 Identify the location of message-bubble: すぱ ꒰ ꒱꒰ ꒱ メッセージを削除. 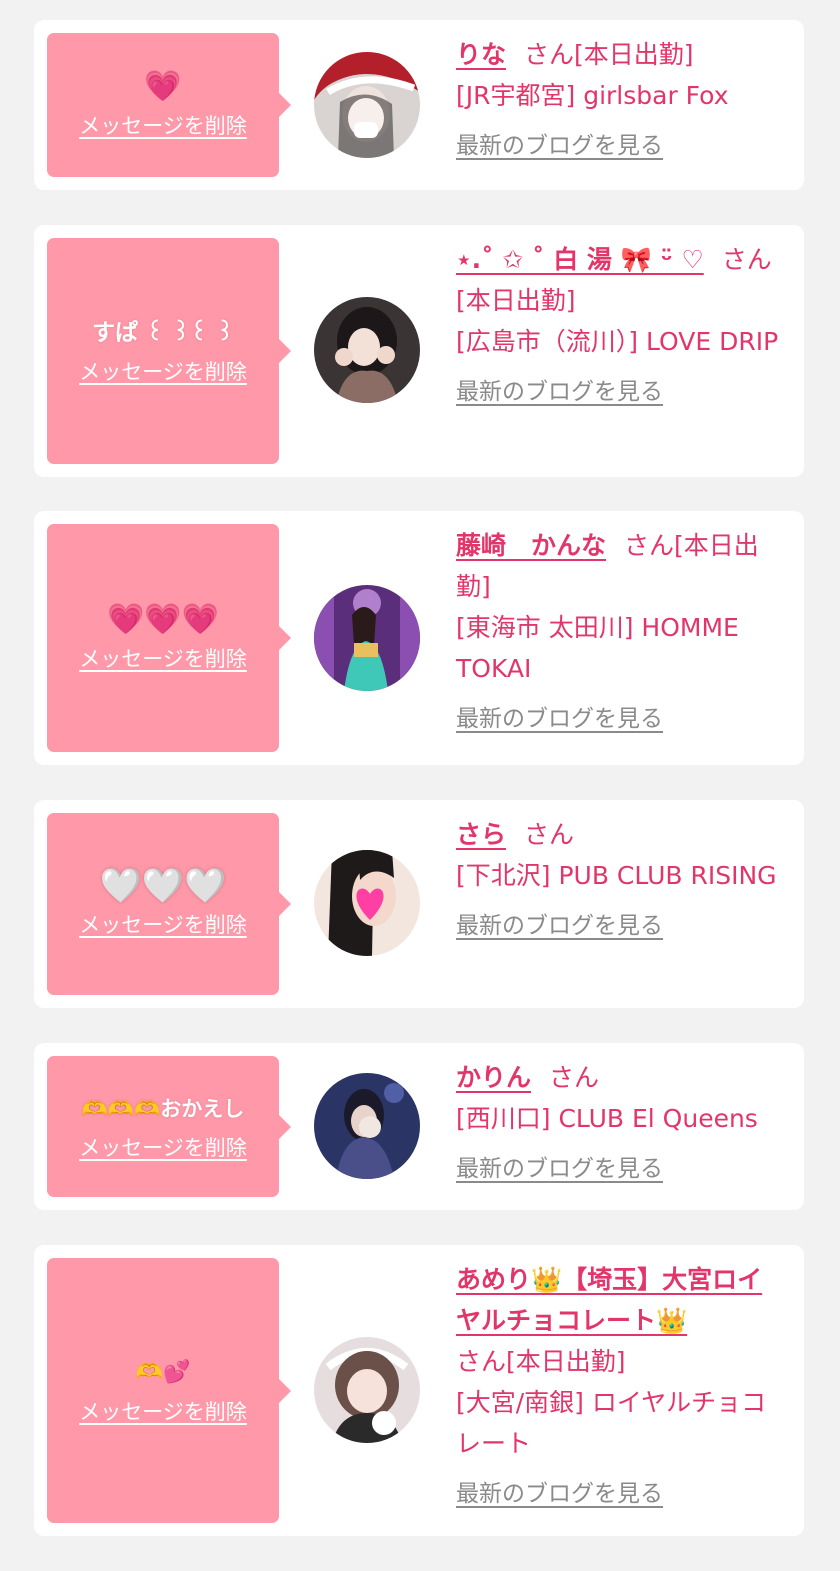
(169, 351).